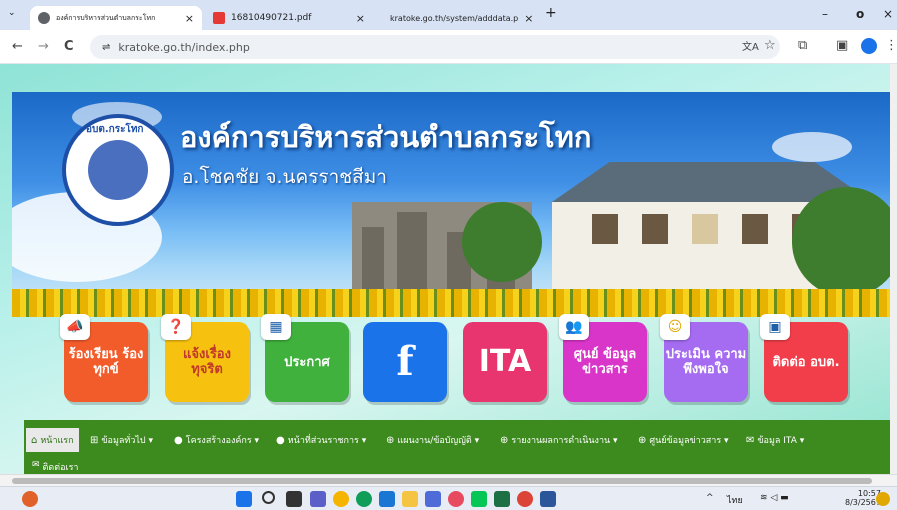  What do you see at coordinates (271, 18) in the screenshot?
I see `tab-title: 16810490721.pdf` at bounding box center [271, 18].